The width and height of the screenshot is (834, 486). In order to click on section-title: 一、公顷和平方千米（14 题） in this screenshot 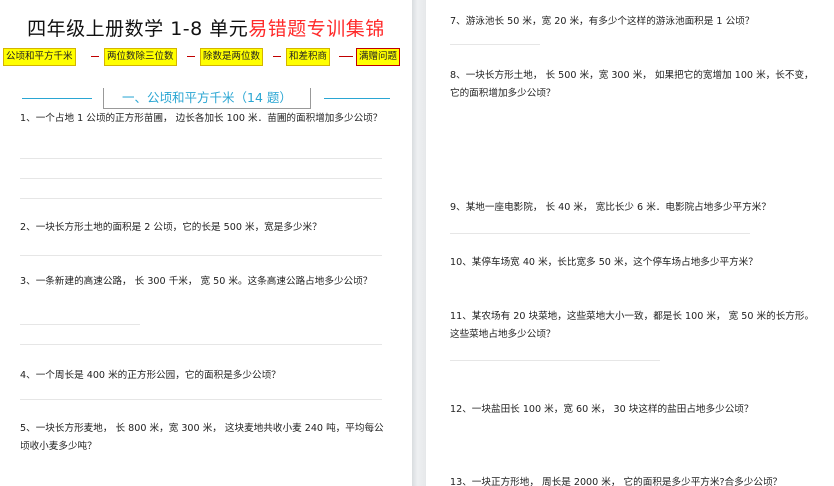, I will do `click(207, 98)`.